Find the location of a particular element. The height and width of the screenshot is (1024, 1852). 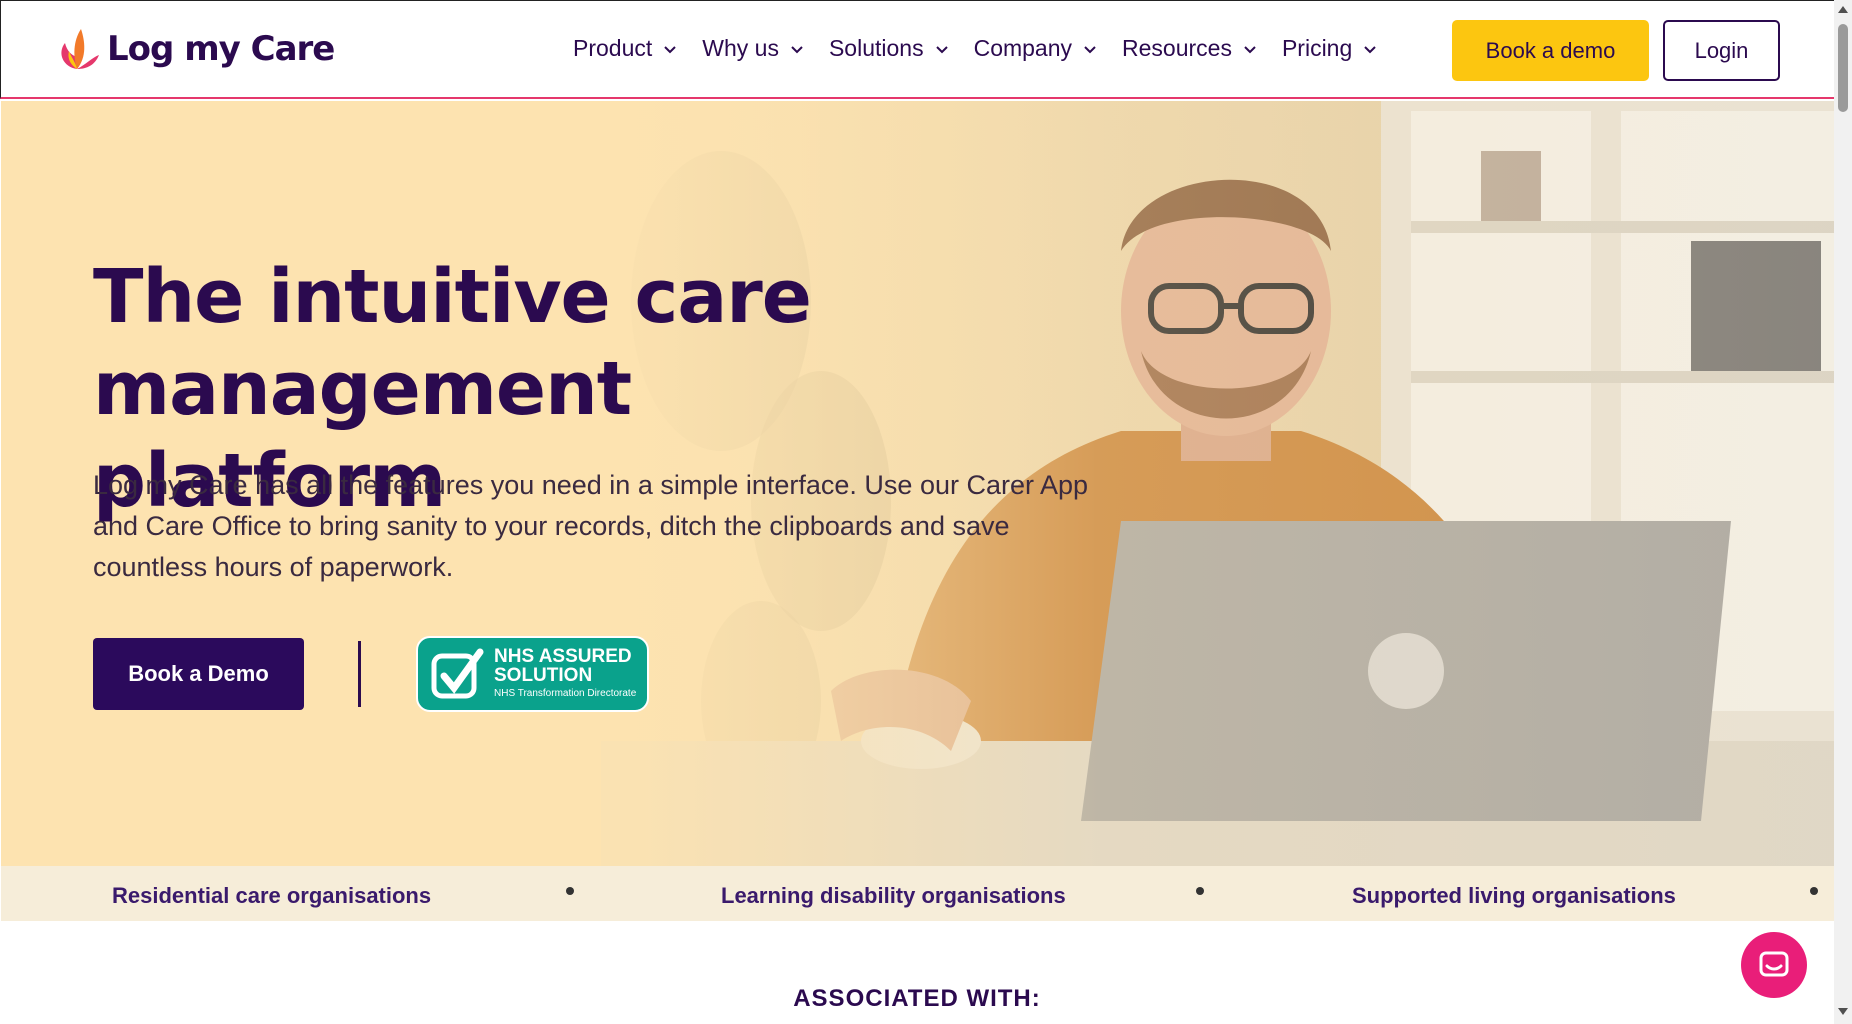

nhs-badge-line2: SOLUTION is located at coordinates (543, 675).